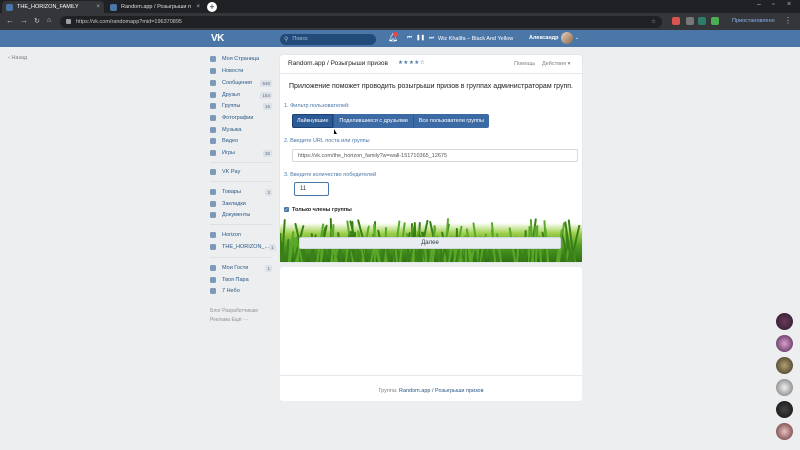  Describe the element at coordinates (441, 391) in the screenshot. I see `group-link: Random.app / Розыгрыши призов` at that location.